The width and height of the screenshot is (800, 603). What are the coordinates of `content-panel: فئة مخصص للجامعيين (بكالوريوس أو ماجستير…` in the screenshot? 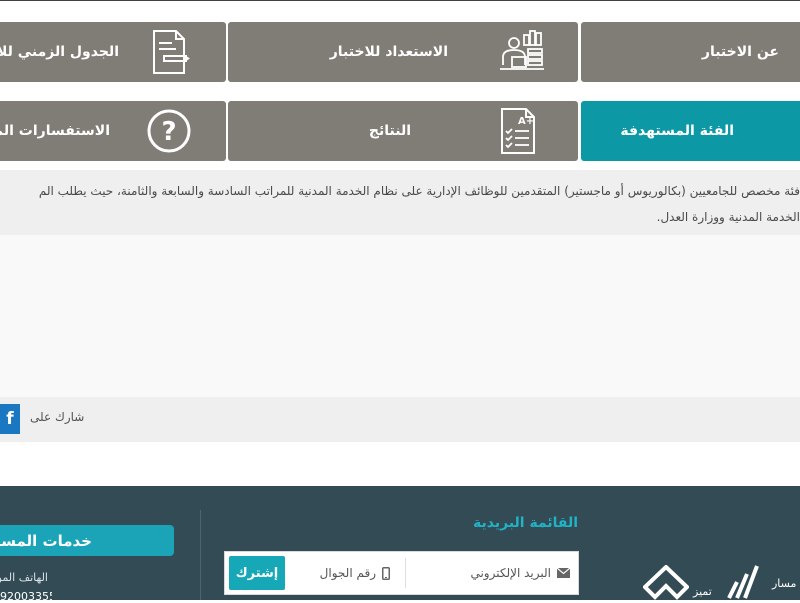 It's located at (400, 202).